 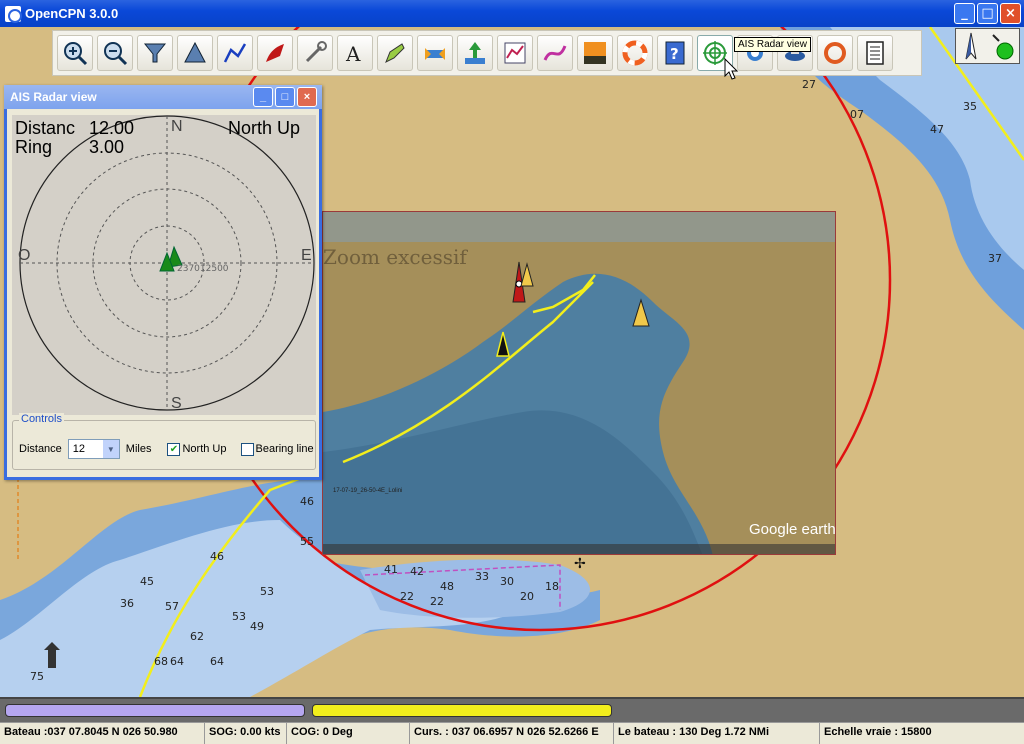 I want to click on route-manager-button, so click(x=395, y=53).